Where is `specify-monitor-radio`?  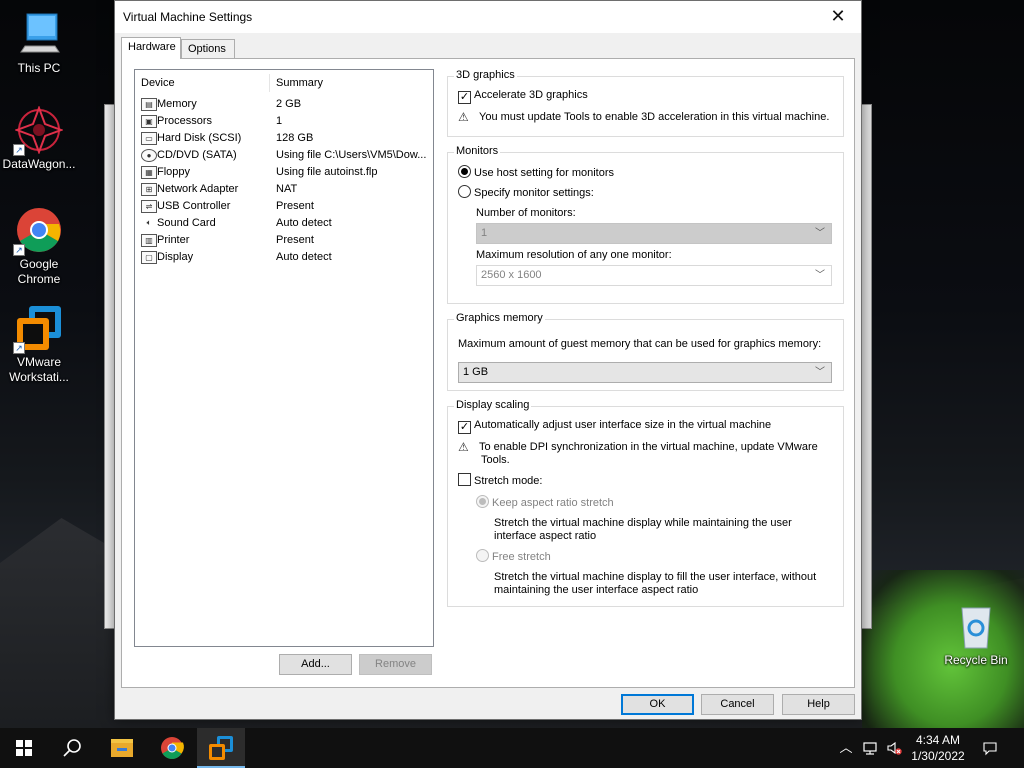 specify-monitor-radio is located at coordinates (464, 191).